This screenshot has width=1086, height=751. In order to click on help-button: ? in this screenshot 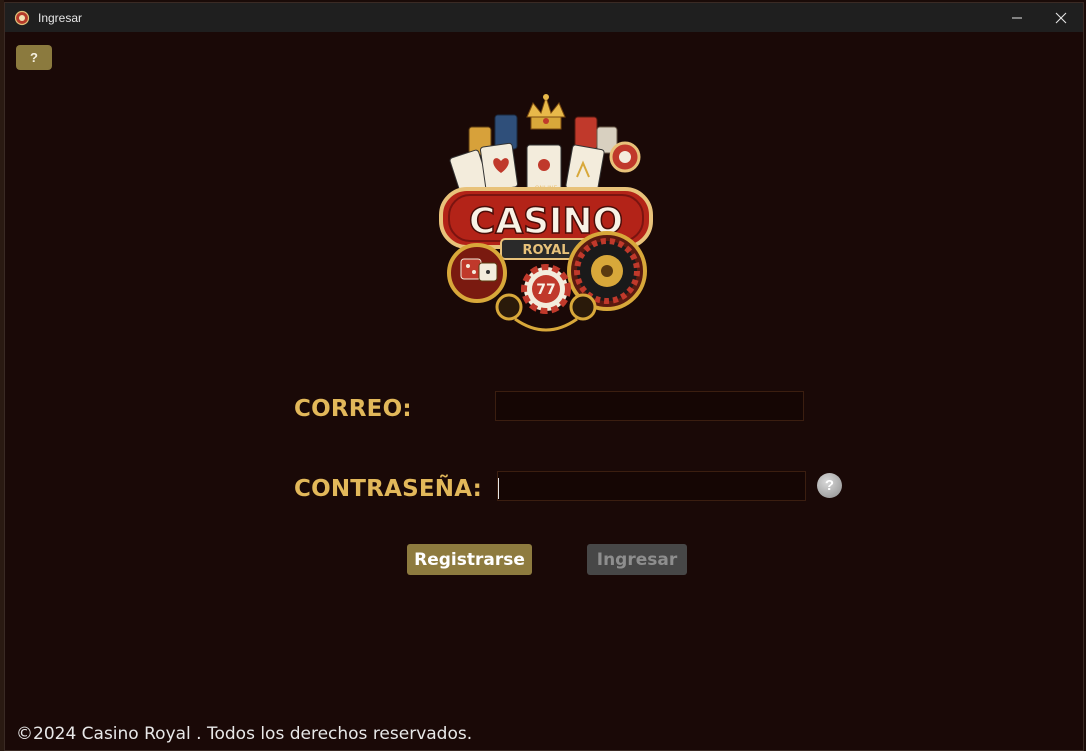, I will do `click(34, 57)`.